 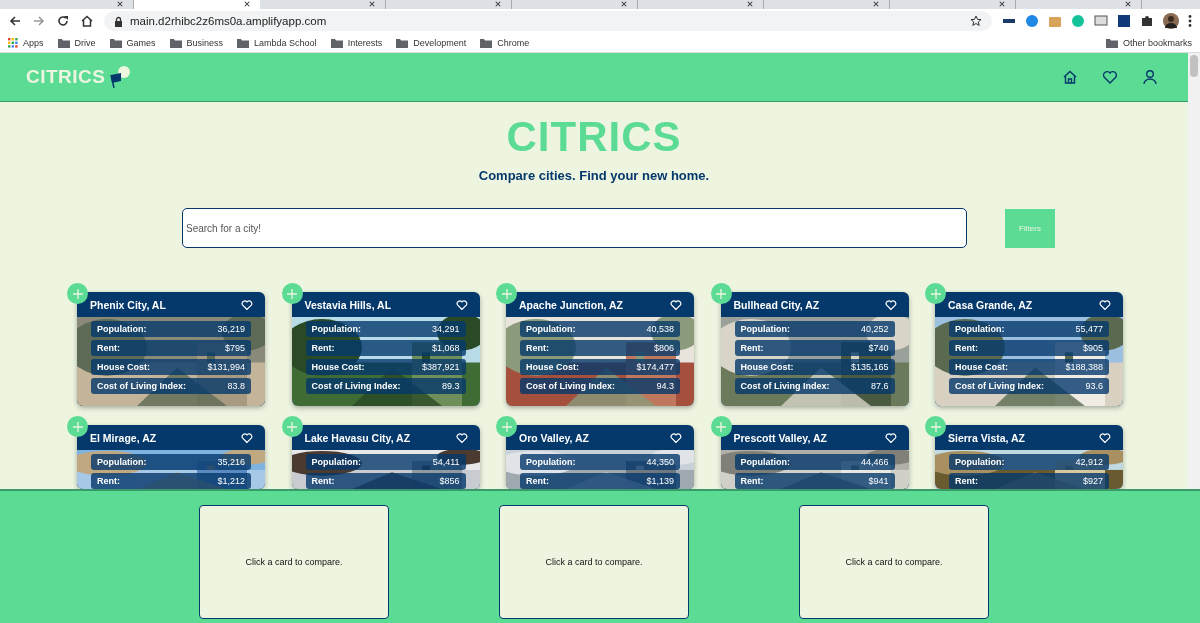 I want to click on bookmark-folder: Games, so click(x=132, y=42).